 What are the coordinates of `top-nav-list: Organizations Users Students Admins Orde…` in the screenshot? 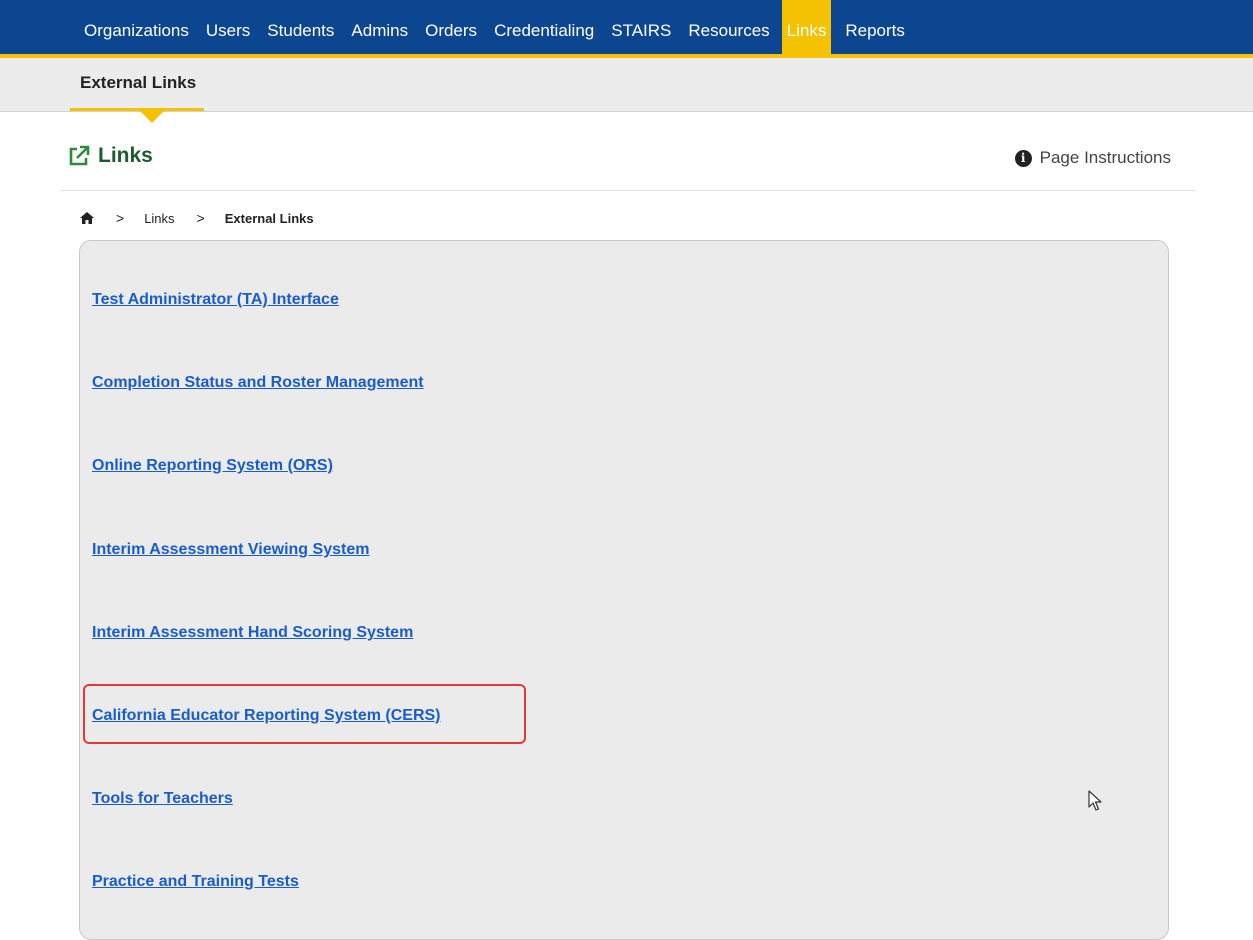 It's located at (495, 27).